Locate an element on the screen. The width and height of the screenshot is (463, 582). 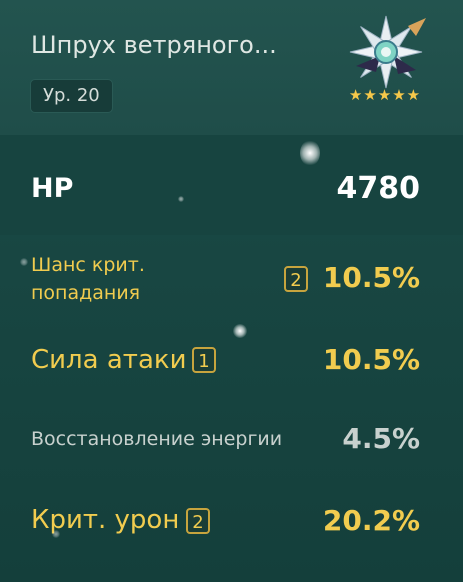
main-stat-label: HP is located at coordinates (52, 188).